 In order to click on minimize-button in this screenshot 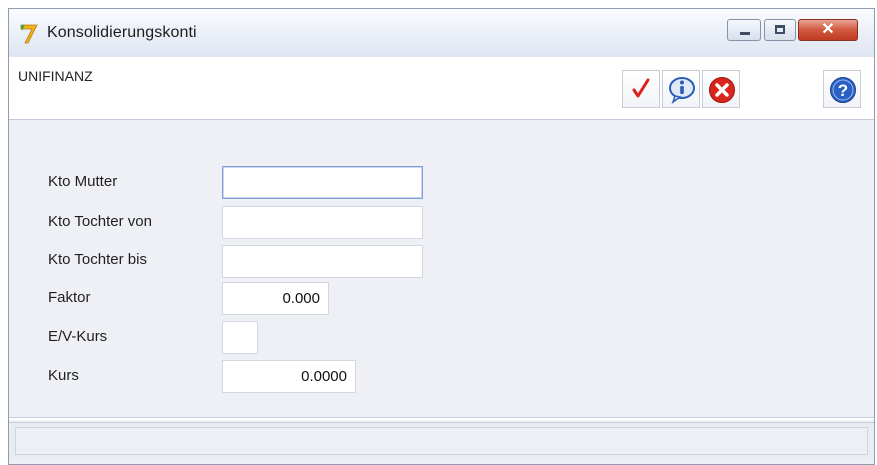, I will do `click(744, 30)`.